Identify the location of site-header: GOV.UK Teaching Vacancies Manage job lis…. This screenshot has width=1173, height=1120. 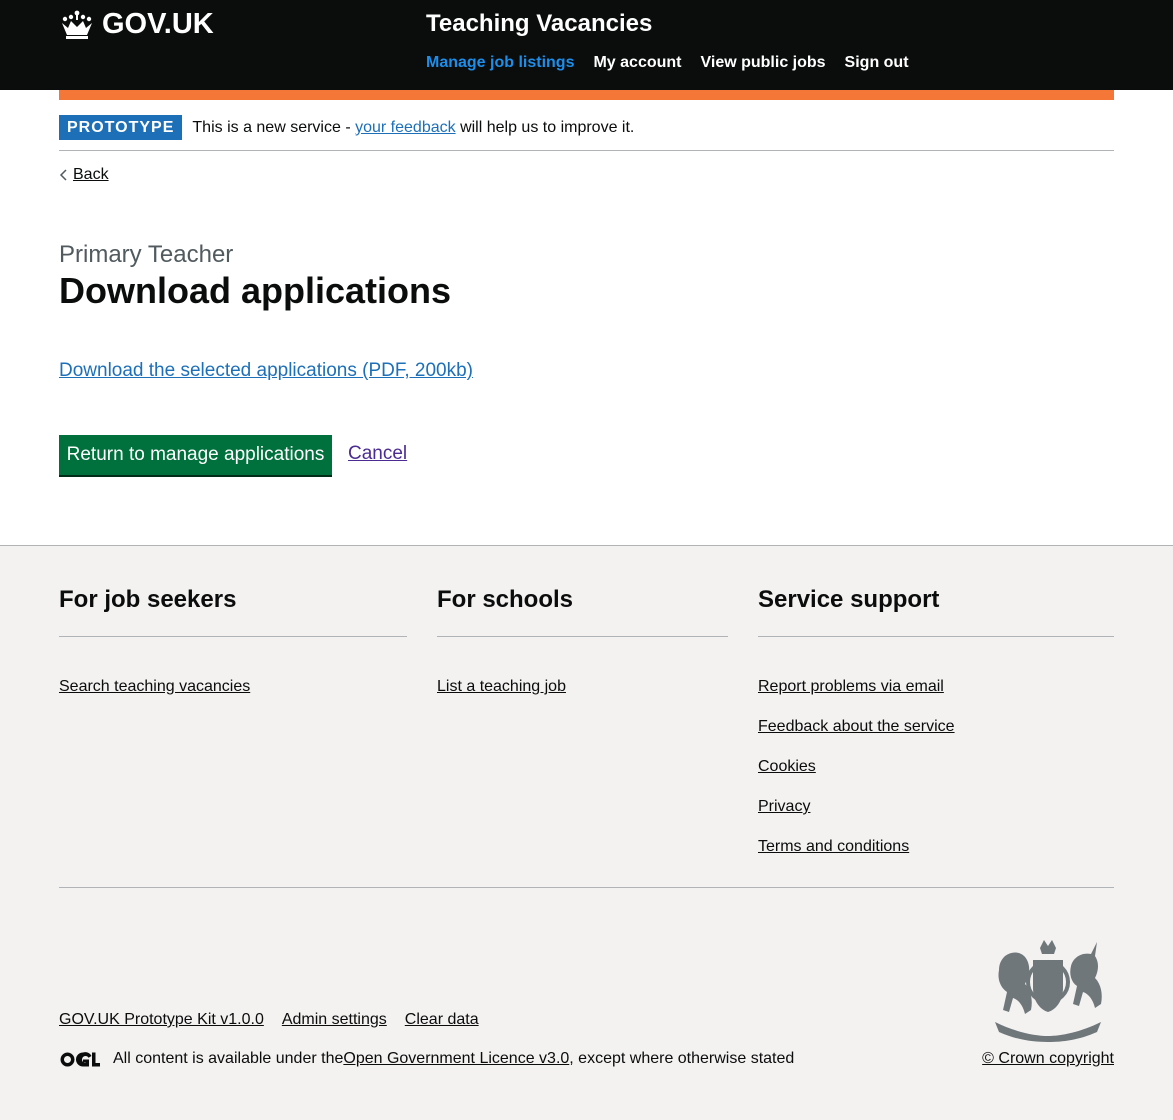
(586, 45).